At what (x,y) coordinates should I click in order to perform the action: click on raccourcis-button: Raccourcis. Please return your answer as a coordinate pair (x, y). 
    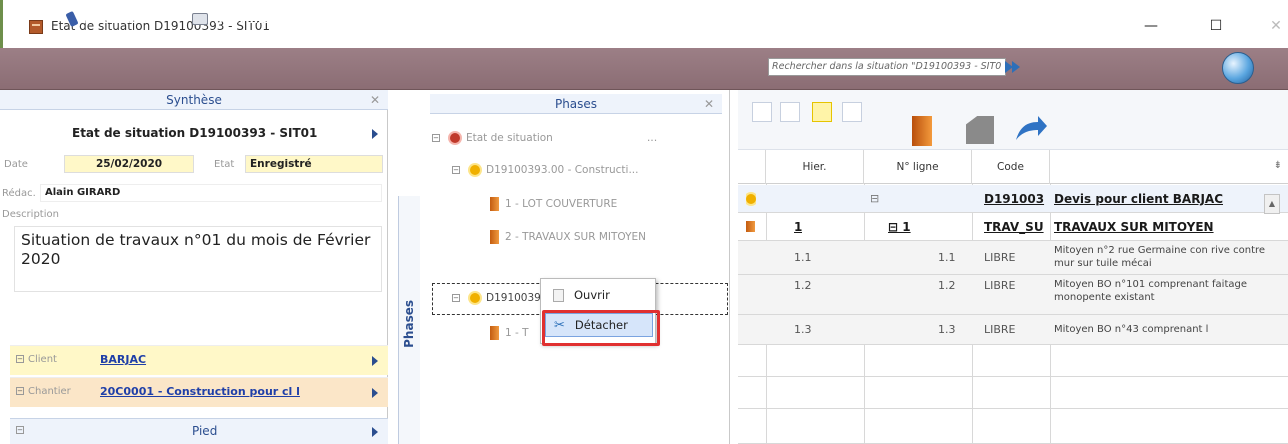
    Looking at the image, I should click on (110, 19).